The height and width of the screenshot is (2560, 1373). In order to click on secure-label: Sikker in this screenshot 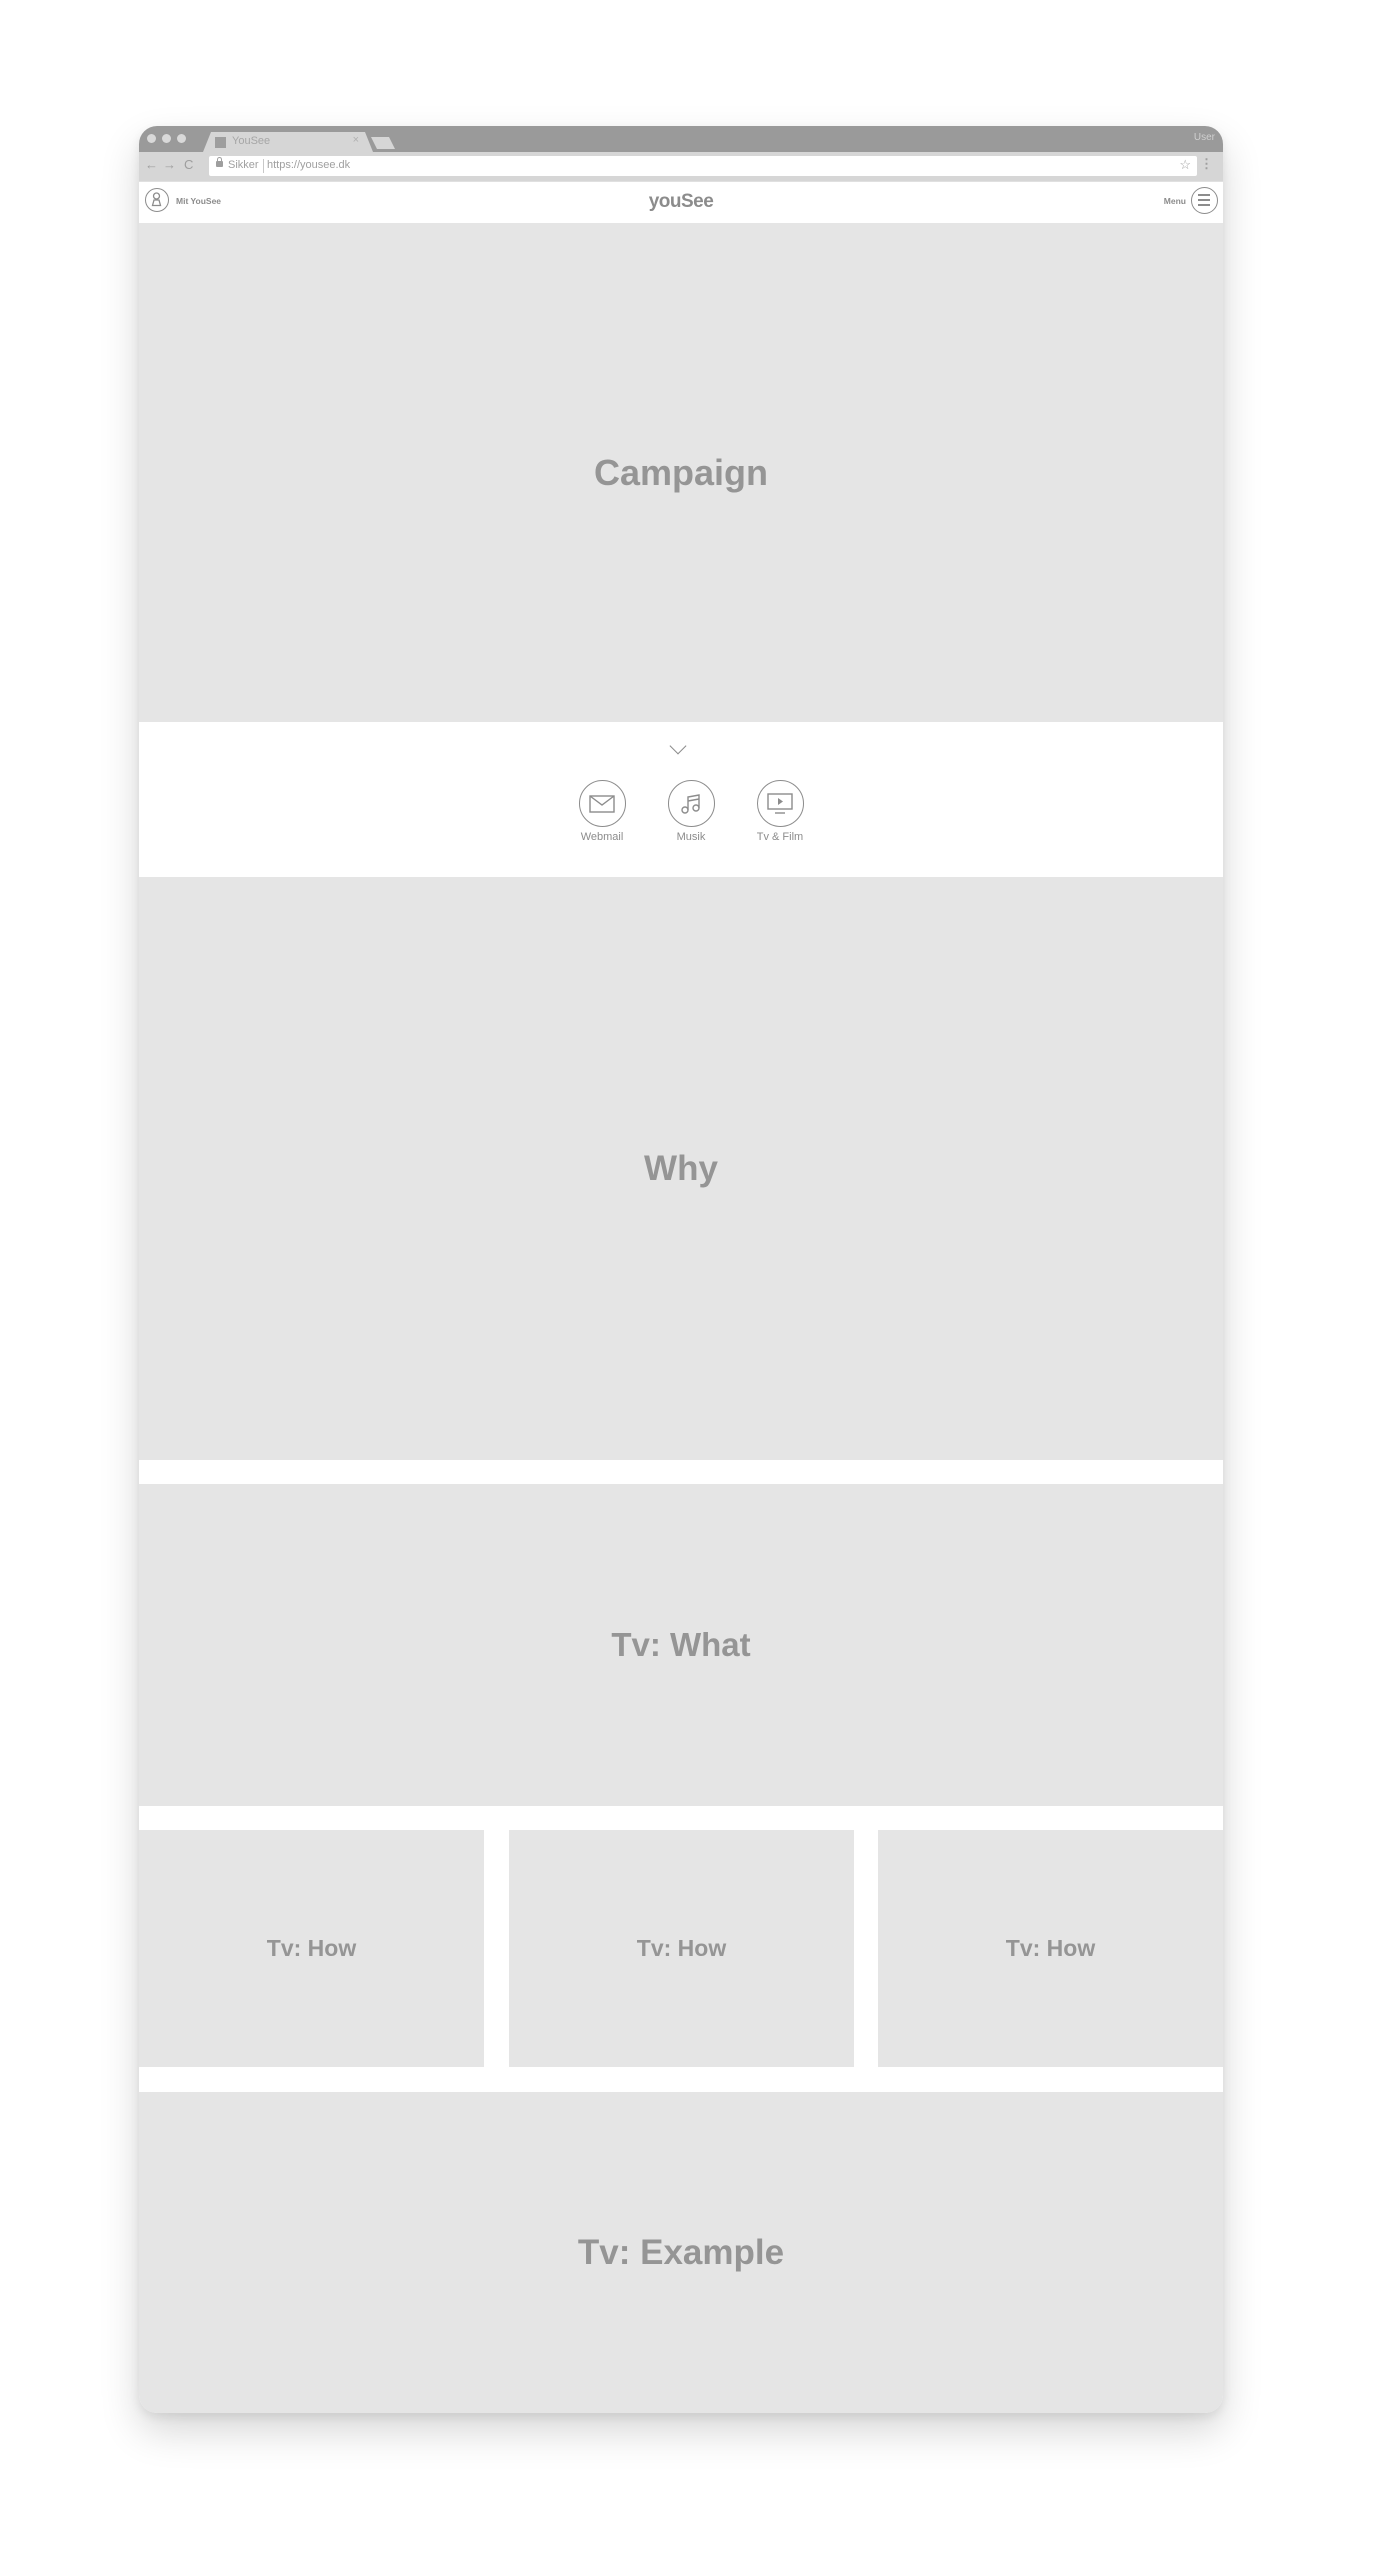, I will do `click(243, 165)`.